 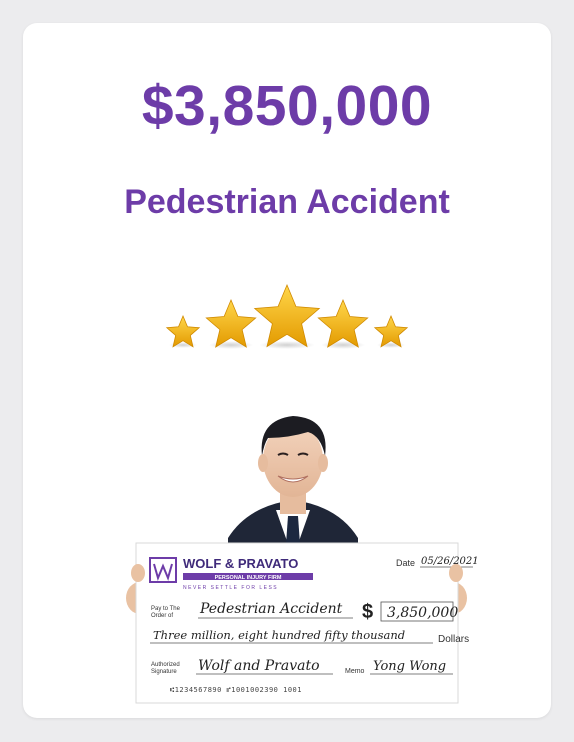 What do you see at coordinates (236, 690) in the screenshot?
I see `micr-line: ⑆1234567890 ⑈1001002390 1001` at bounding box center [236, 690].